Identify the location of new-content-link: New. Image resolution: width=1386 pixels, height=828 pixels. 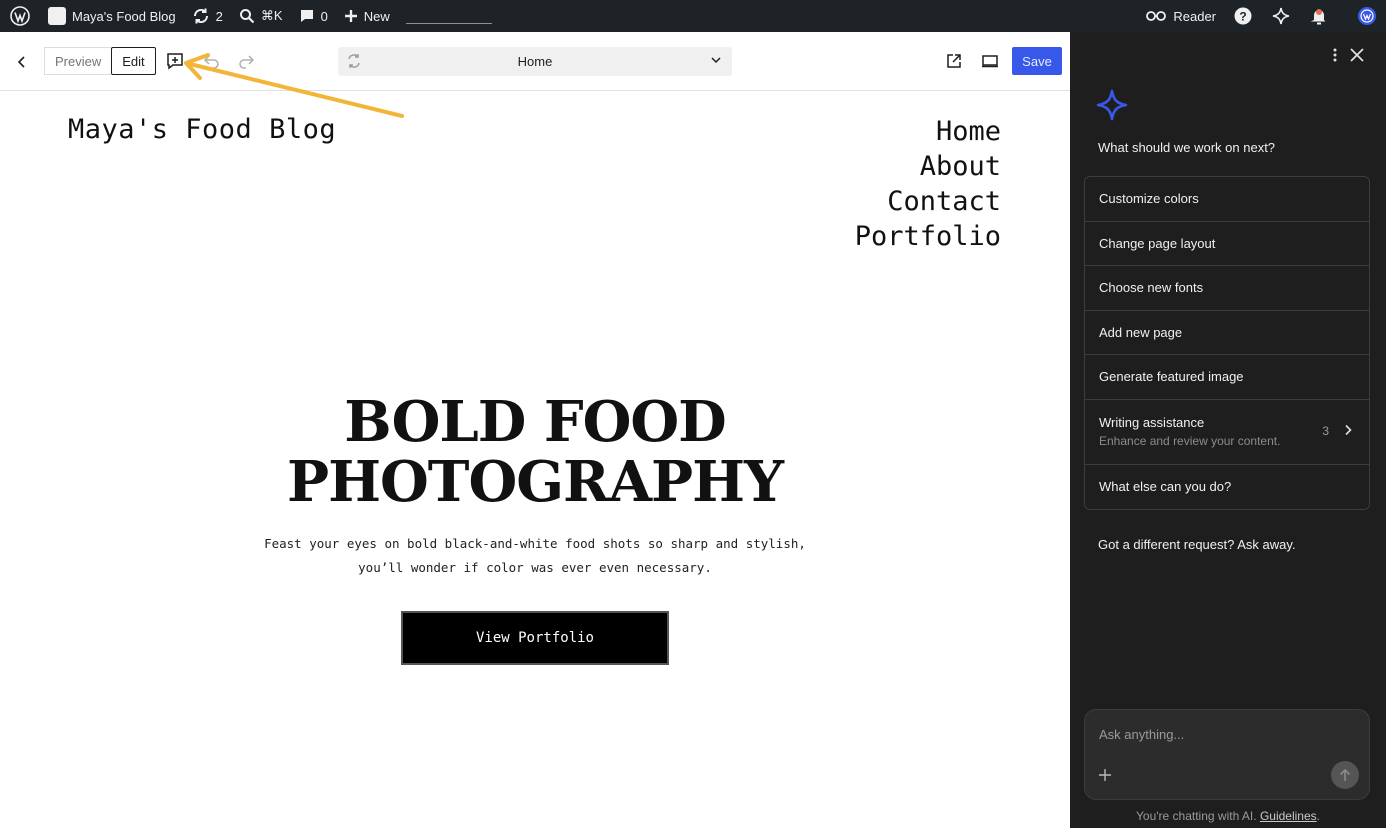
(367, 16).